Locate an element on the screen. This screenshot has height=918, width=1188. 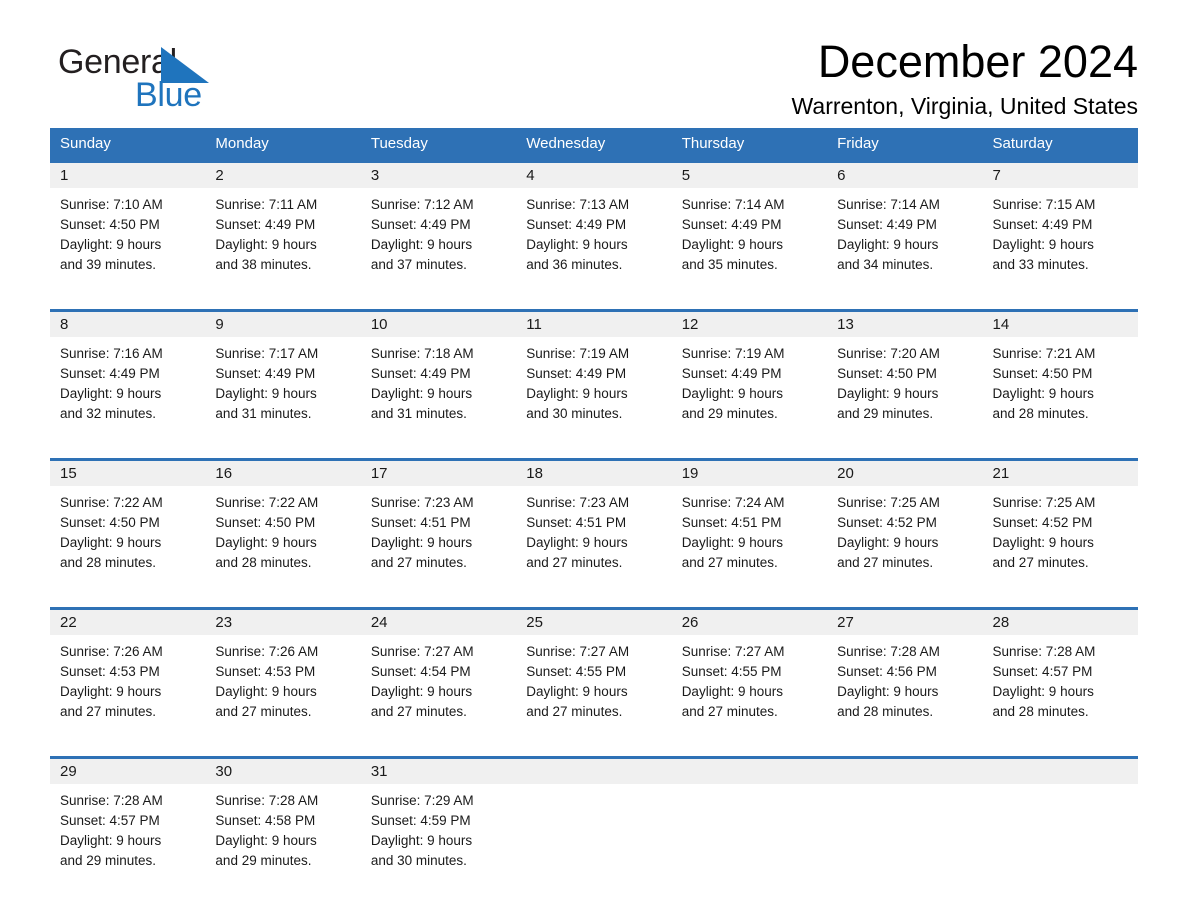
daylight-text-line2: and 32 minutes. is located at coordinates (108, 413).